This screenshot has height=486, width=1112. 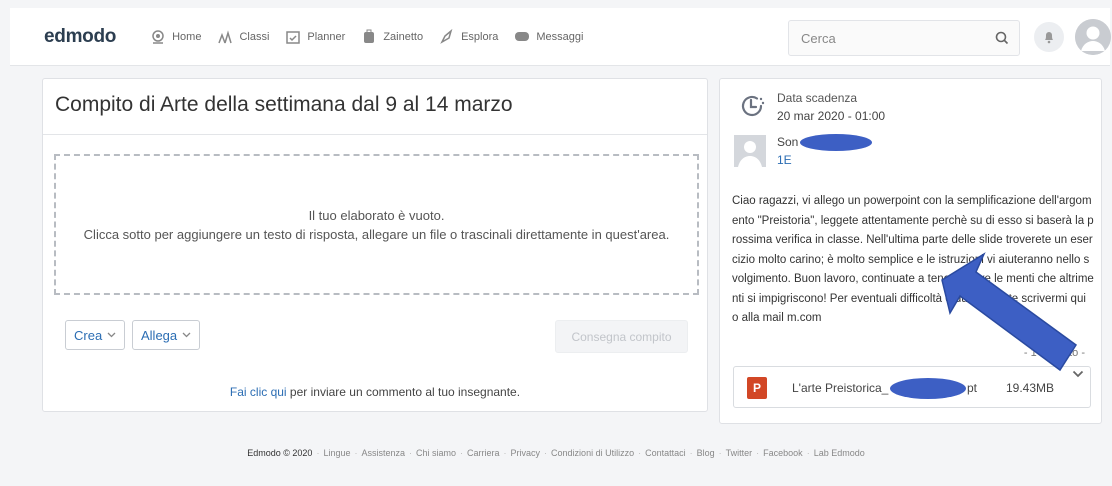 I want to click on teacher-avatar, so click(x=750, y=151).